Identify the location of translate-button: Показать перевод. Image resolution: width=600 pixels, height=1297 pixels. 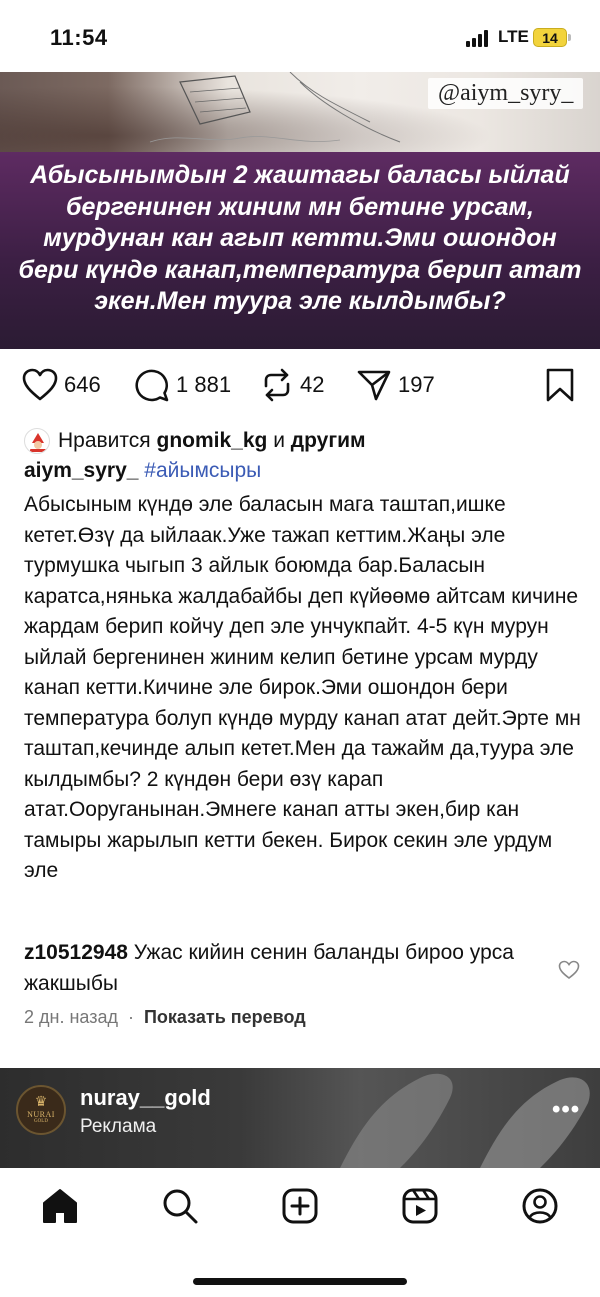
(225, 1017).